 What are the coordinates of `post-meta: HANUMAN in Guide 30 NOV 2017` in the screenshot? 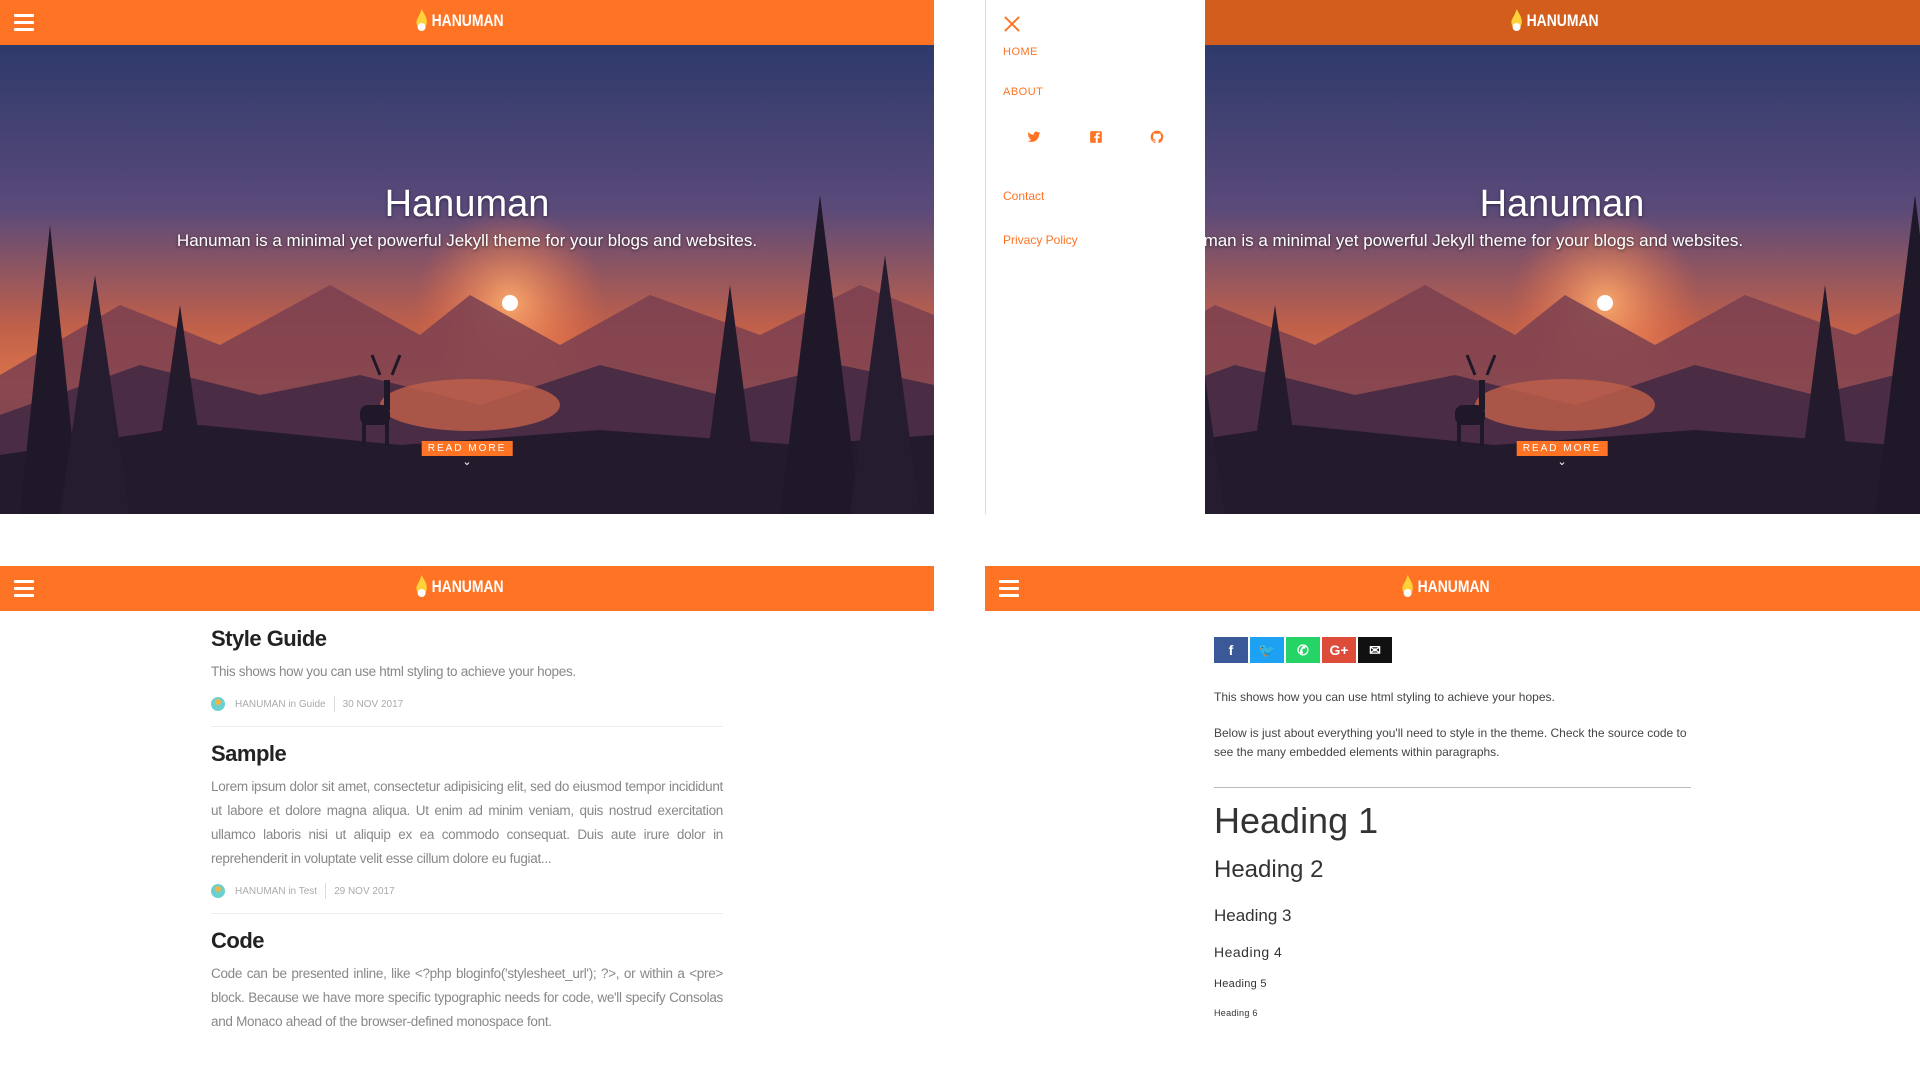 It's located at (467, 704).